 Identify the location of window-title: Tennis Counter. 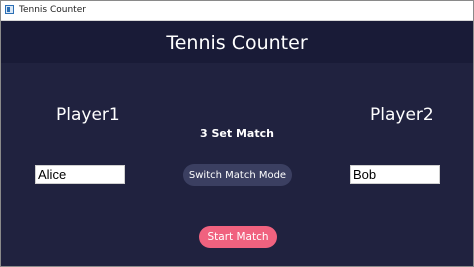
(52, 10).